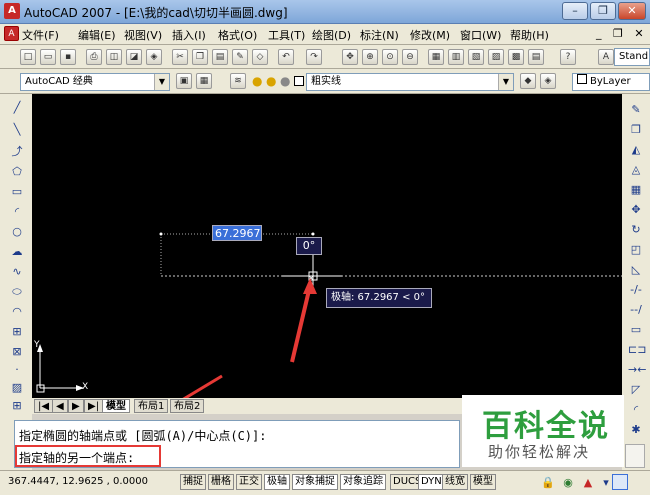  What do you see at coordinates (286, 35) in the screenshot?
I see `menu-tools: 工具(T)` at bounding box center [286, 35].